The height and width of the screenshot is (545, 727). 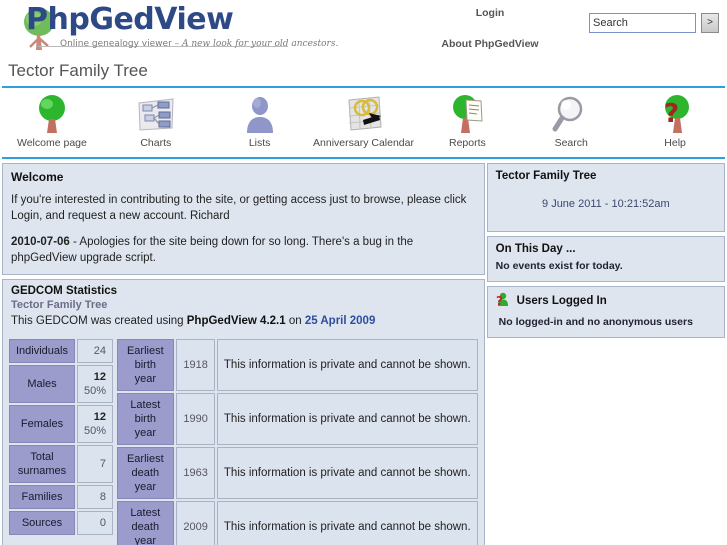 What do you see at coordinates (195, 523) in the screenshot?
I see `stat-value: 2009` at bounding box center [195, 523].